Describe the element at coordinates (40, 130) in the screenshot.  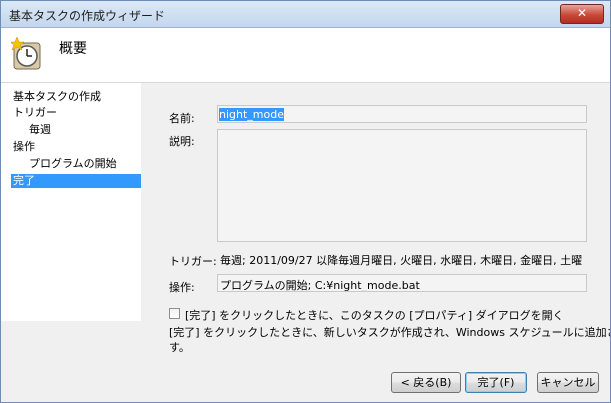
I see `nav-item-weekly: 毎週` at that location.